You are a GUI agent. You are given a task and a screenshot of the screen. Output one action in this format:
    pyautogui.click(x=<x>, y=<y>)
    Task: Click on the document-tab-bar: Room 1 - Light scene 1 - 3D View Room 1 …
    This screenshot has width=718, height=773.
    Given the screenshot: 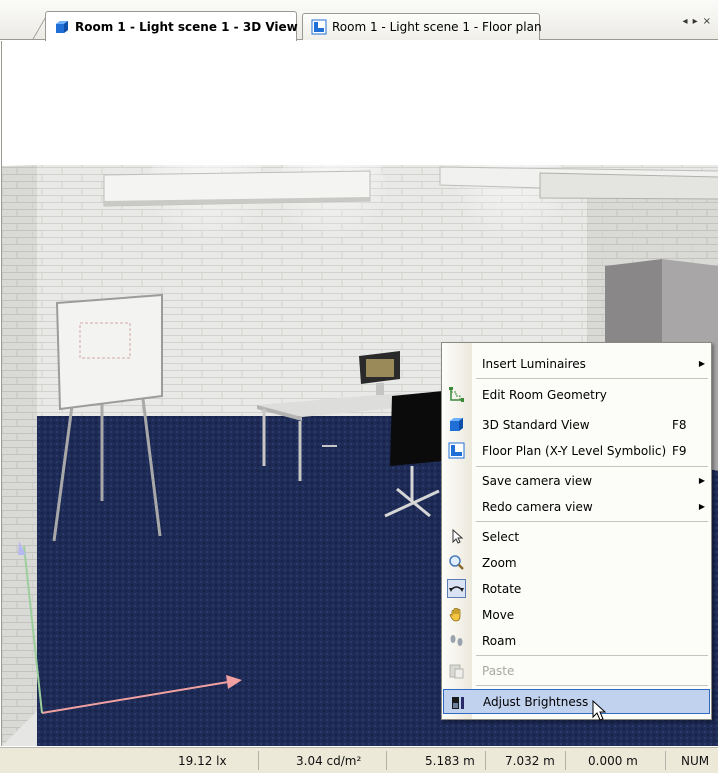 What is the action you would take?
    pyautogui.click(x=359, y=20)
    